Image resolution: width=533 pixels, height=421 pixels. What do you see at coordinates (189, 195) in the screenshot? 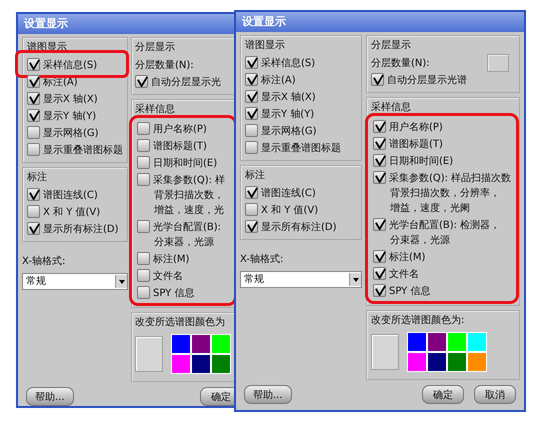
I see `detail-text: 背景扫描次数，` at bounding box center [189, 195].